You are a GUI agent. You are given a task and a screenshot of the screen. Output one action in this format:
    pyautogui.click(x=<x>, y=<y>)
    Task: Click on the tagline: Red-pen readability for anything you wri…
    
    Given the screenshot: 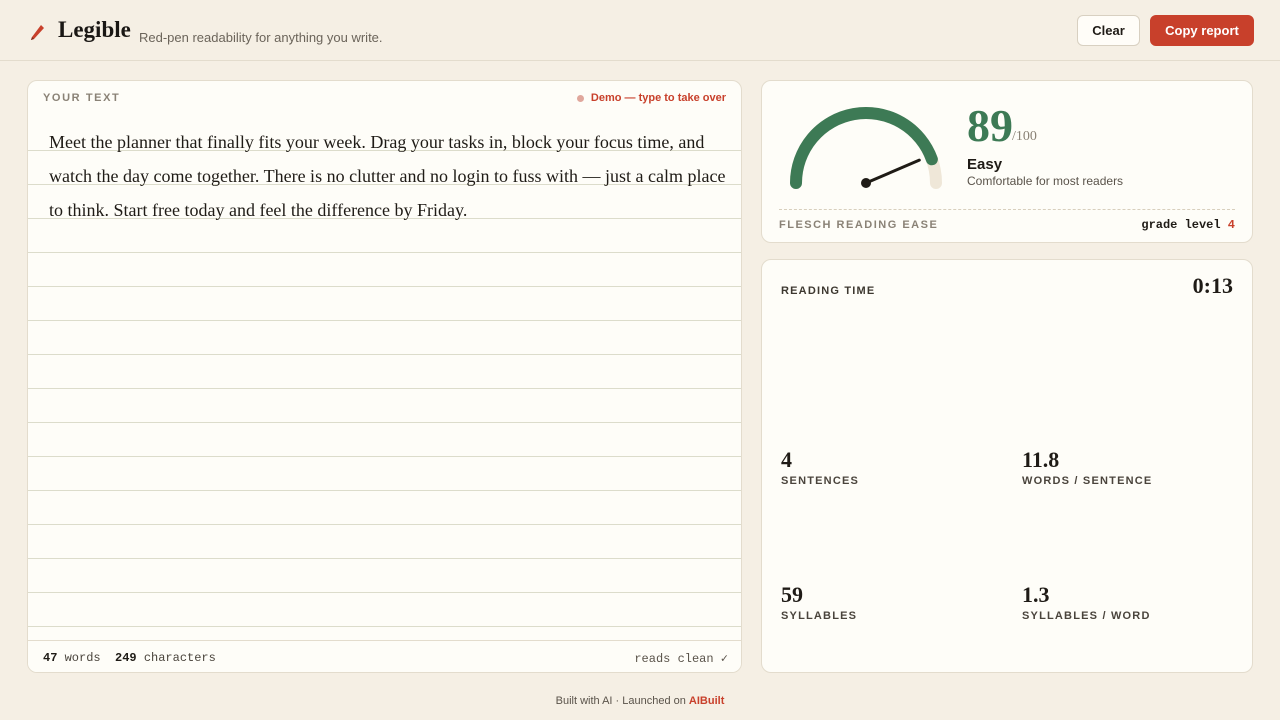 What is the action you would take?
    pyautogui.click(x=261, y=37)
    